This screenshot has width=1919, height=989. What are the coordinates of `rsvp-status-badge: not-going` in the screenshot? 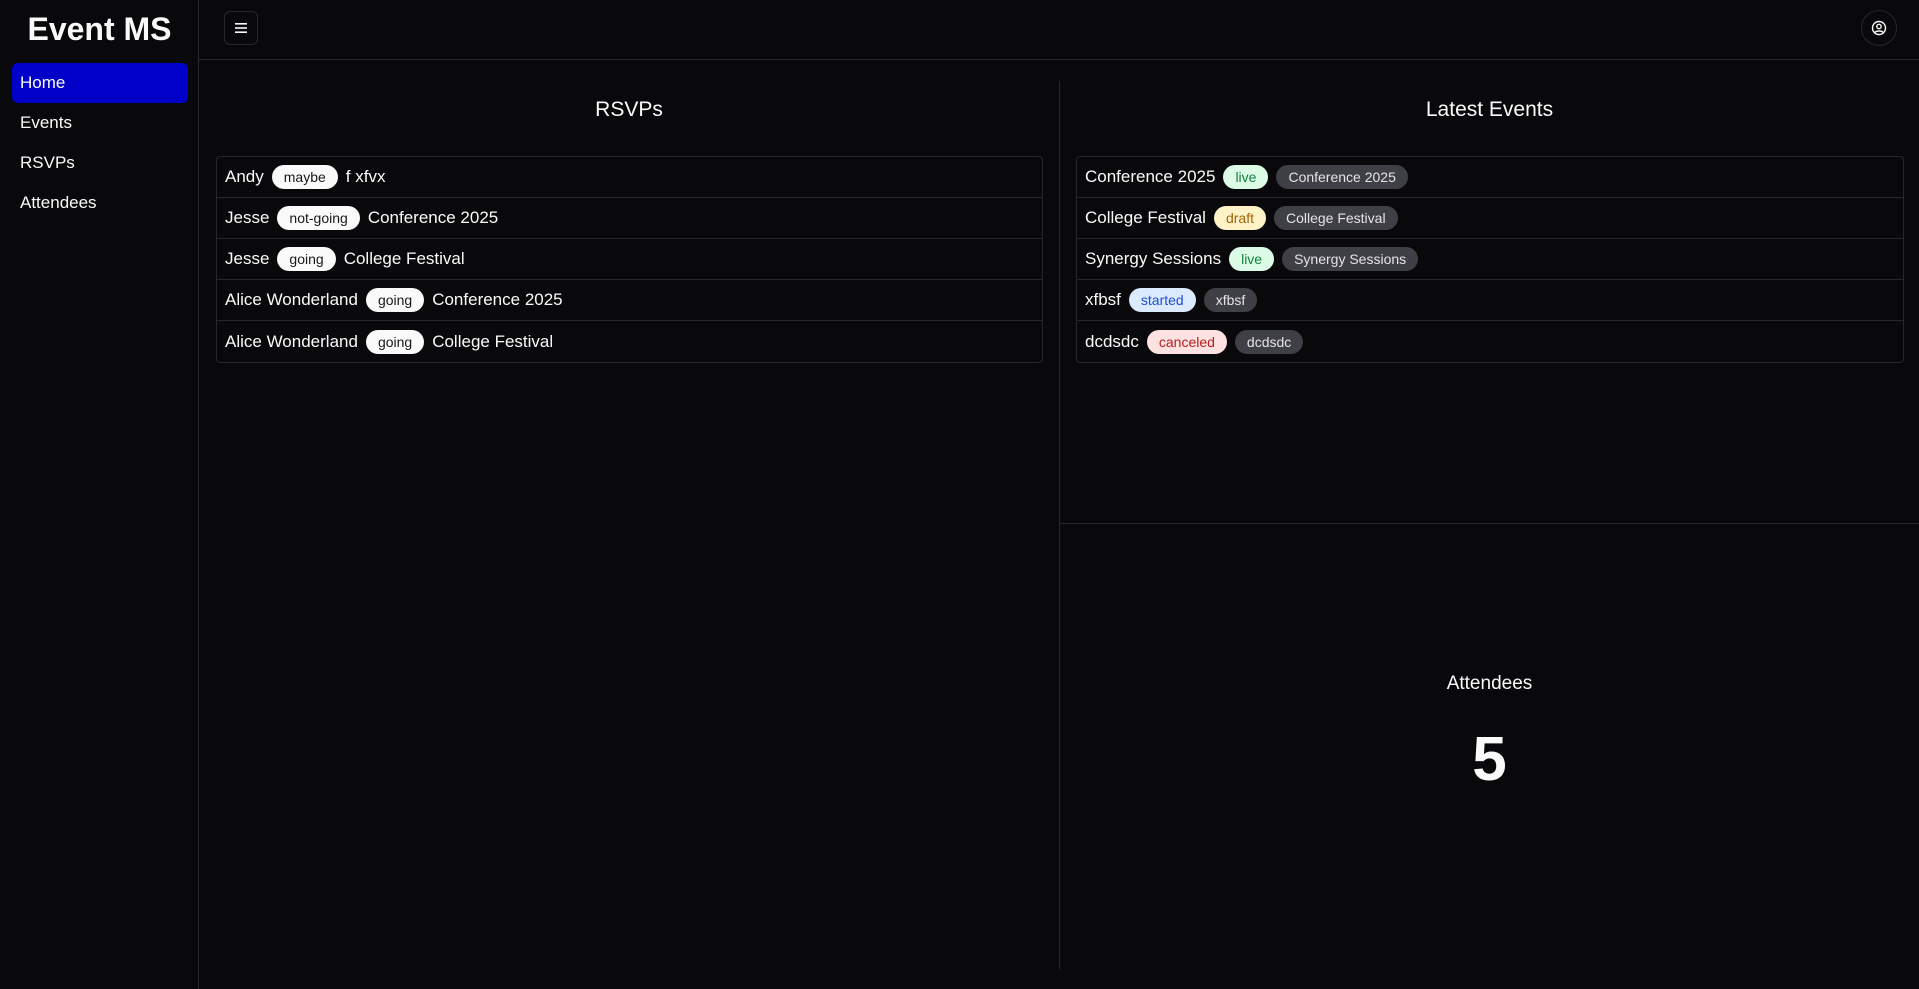 It's located at (318, 218).